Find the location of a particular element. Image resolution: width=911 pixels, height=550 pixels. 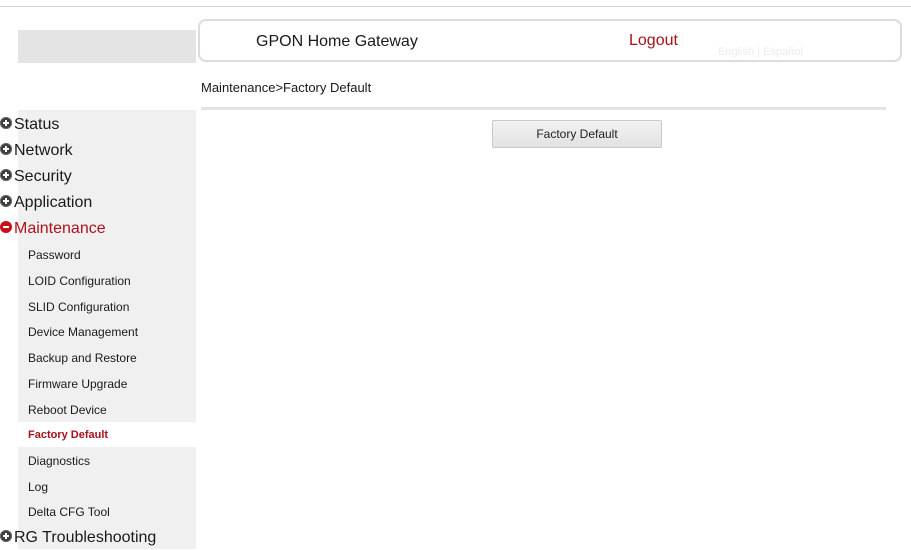

nav-application-label: Application is located at coordinates (53, 202).